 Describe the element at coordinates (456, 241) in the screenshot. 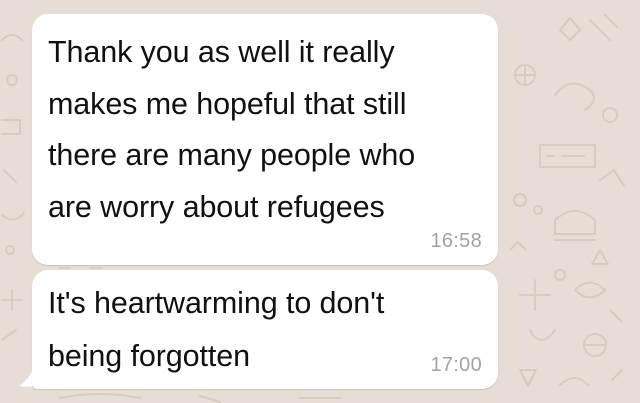

I see `message-timestamp: 16:58` at that location.